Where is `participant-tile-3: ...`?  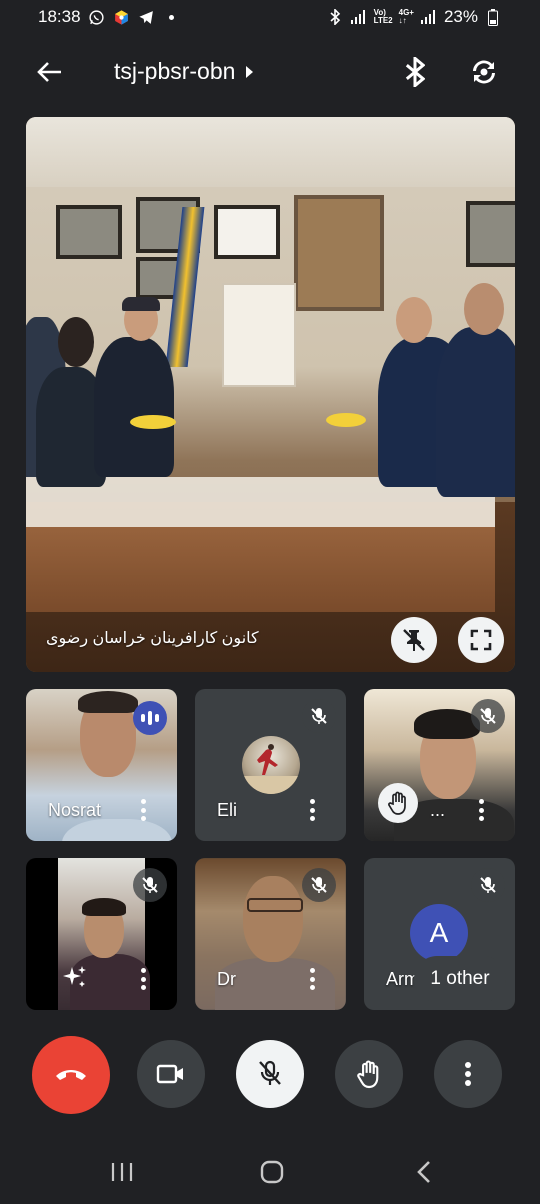 participant-tile-3: ... is located at coordinates (439, 765).